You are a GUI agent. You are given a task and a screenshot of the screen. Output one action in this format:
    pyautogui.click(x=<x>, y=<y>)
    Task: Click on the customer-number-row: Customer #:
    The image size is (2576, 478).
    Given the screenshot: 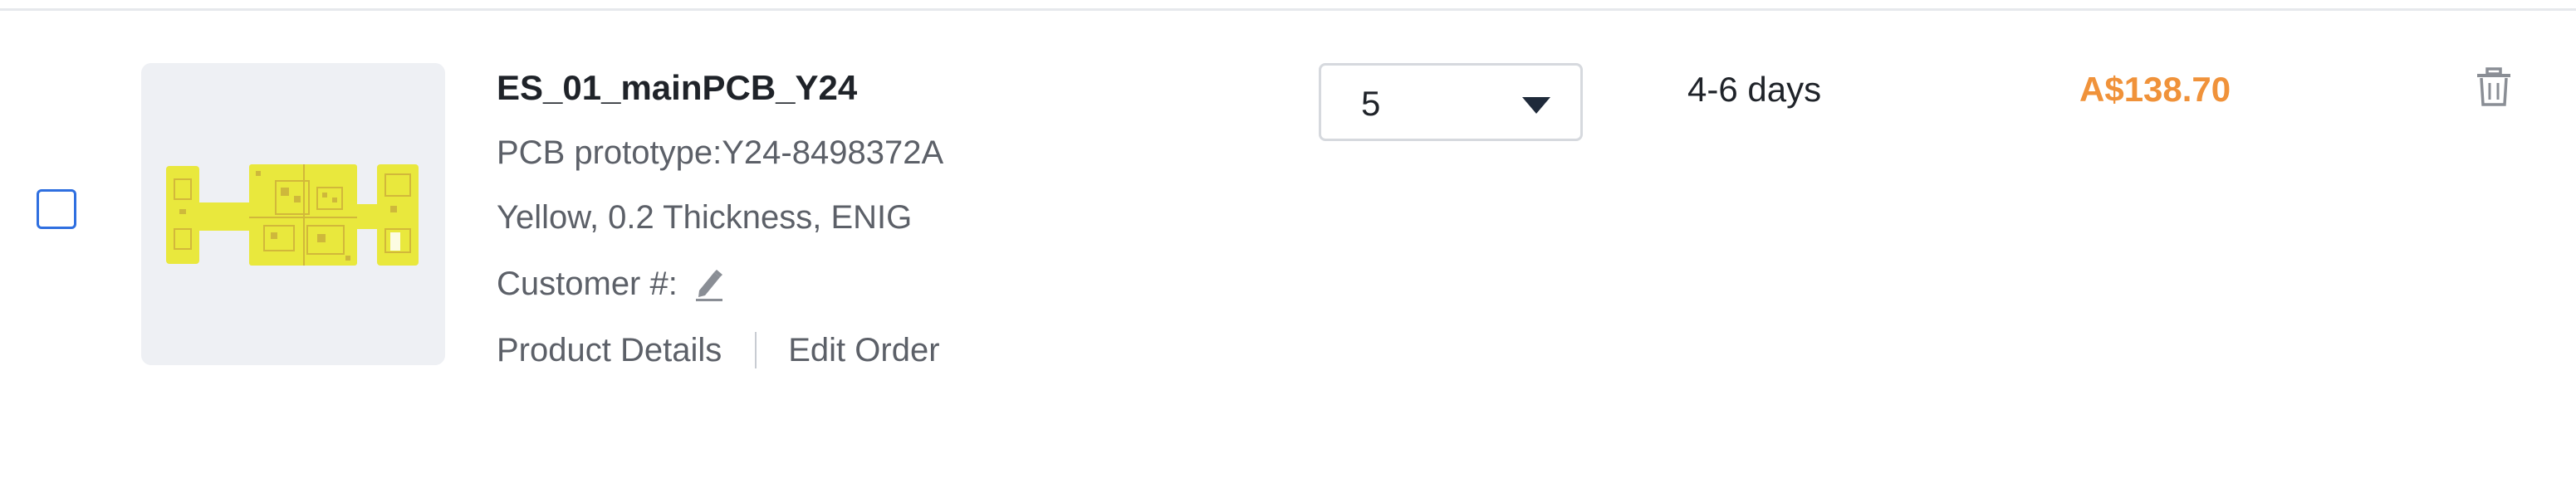 What is the action you would take?
    pyautogui.click(x=720, y=284)
    